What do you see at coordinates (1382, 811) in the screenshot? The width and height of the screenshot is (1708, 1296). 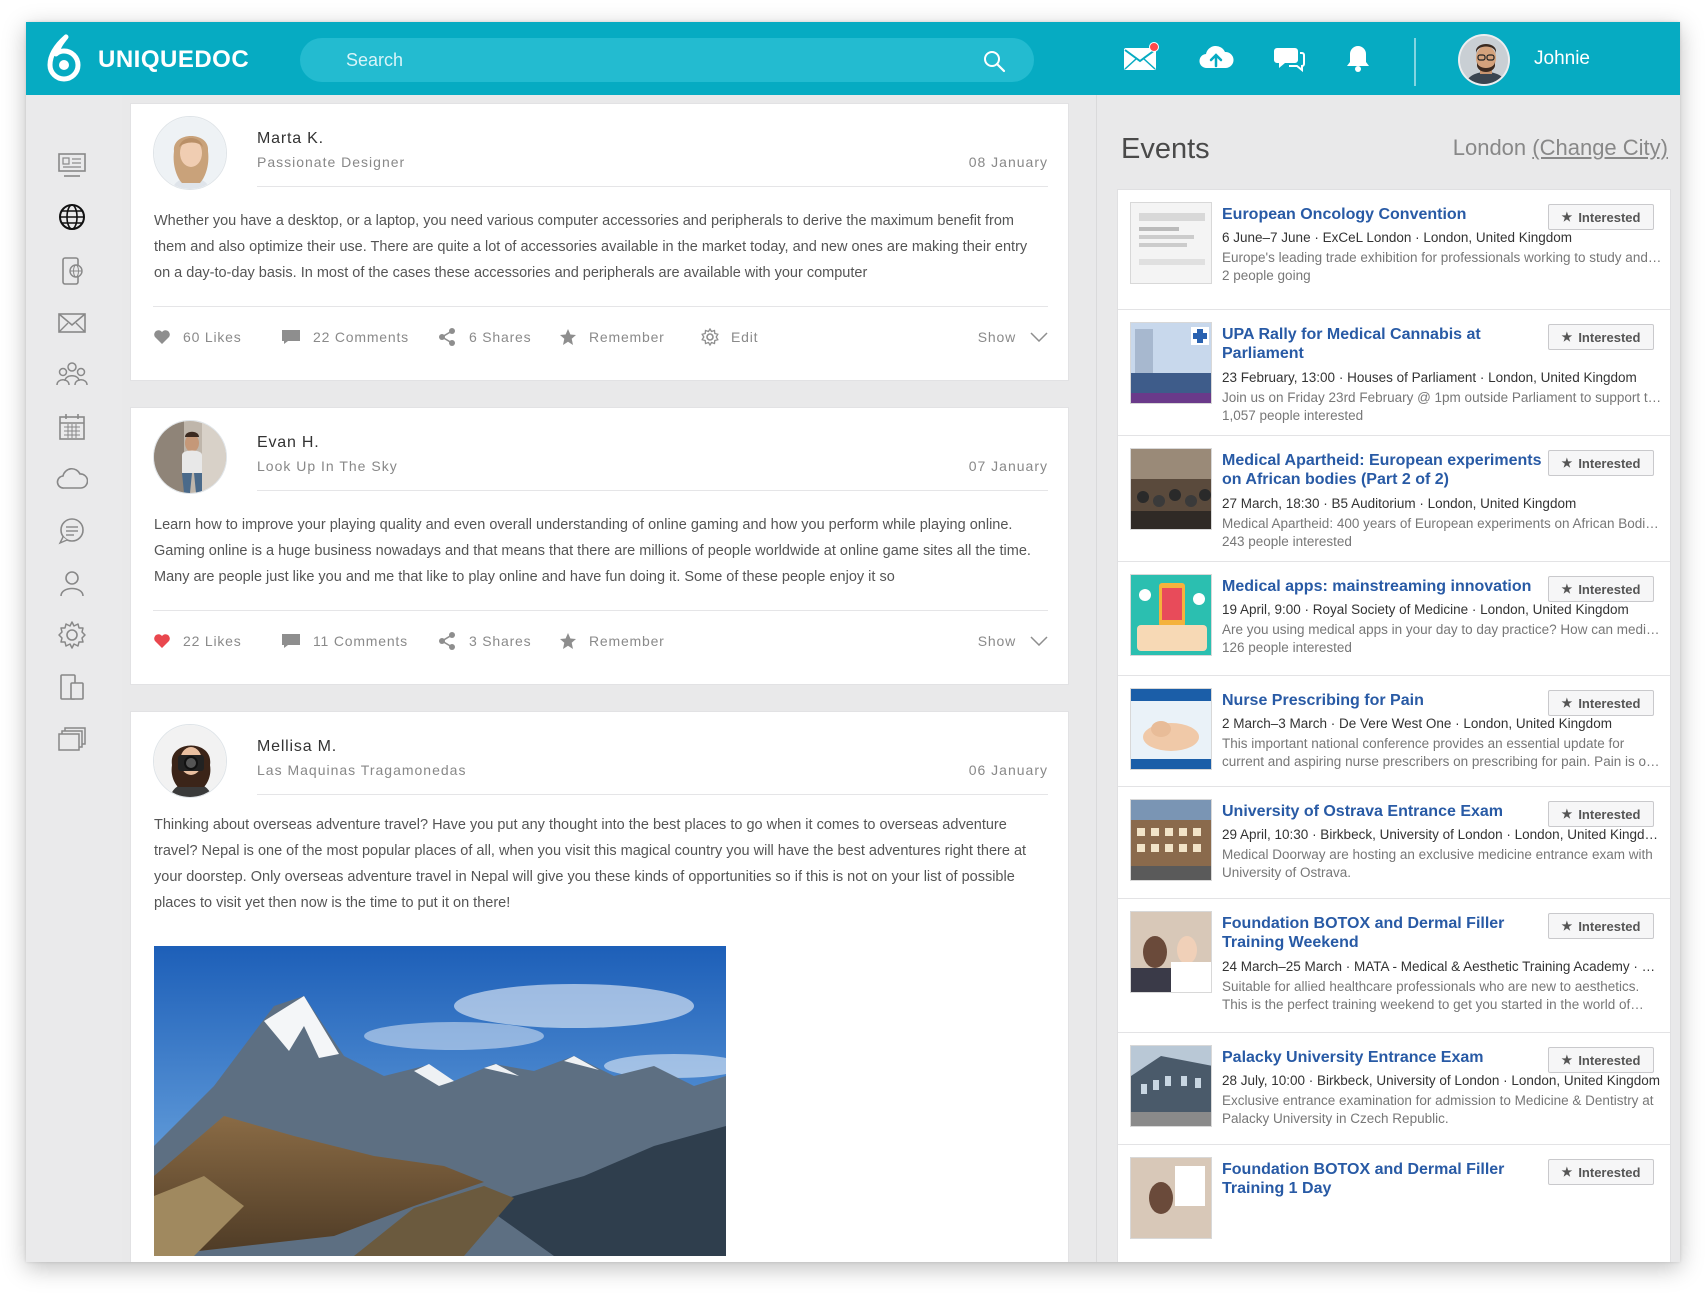 I see `event-title: University of Ostrava Entrance Exam` at bounding box center [1382, 811].